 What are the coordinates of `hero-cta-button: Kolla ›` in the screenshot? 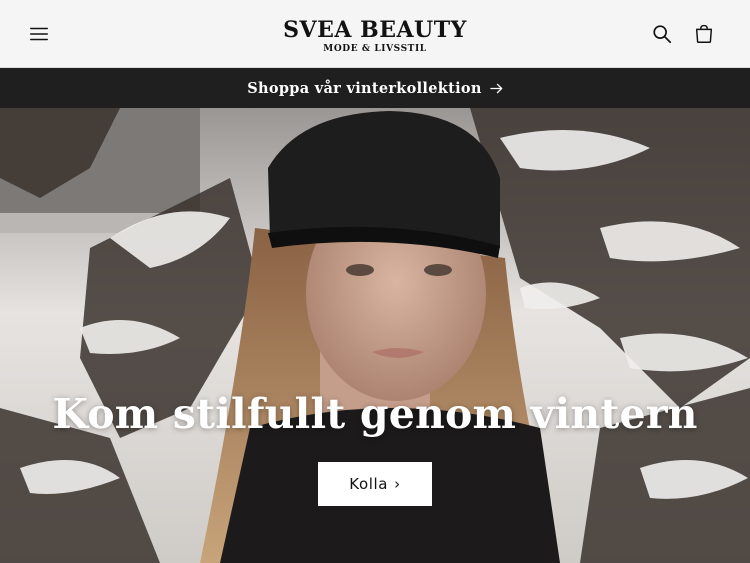 It's located at (375, 484).